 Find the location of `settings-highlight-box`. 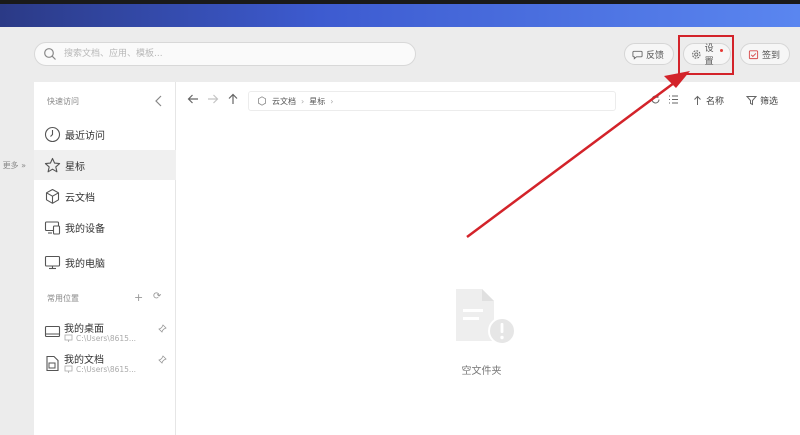

settings-highlight-box is located at coordinates (706, 55).